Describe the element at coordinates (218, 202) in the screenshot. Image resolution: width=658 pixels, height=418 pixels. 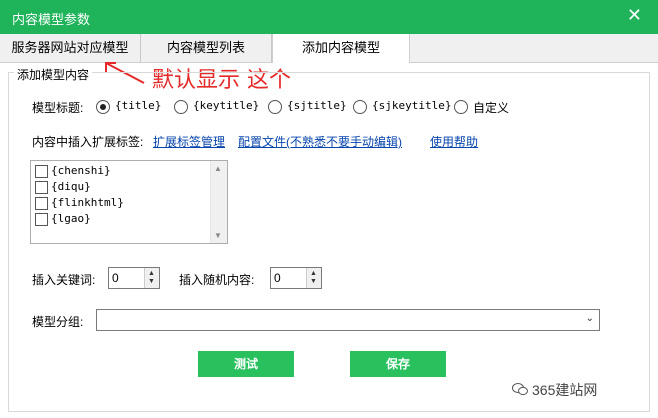
I see `vertical-scrollbar: ▲ ▼` at that location.